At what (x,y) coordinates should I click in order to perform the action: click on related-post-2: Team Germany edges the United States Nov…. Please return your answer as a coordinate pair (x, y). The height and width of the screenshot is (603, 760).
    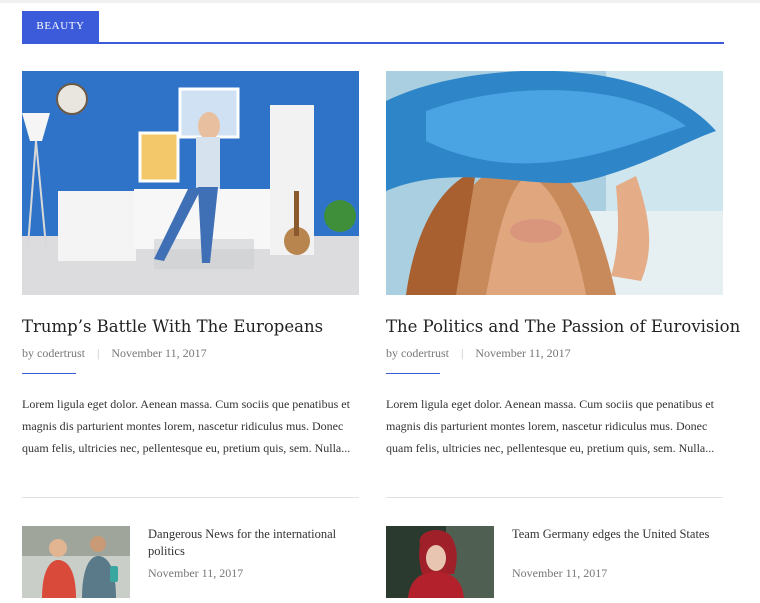
    Looking at the image, I should click on (554, 562).